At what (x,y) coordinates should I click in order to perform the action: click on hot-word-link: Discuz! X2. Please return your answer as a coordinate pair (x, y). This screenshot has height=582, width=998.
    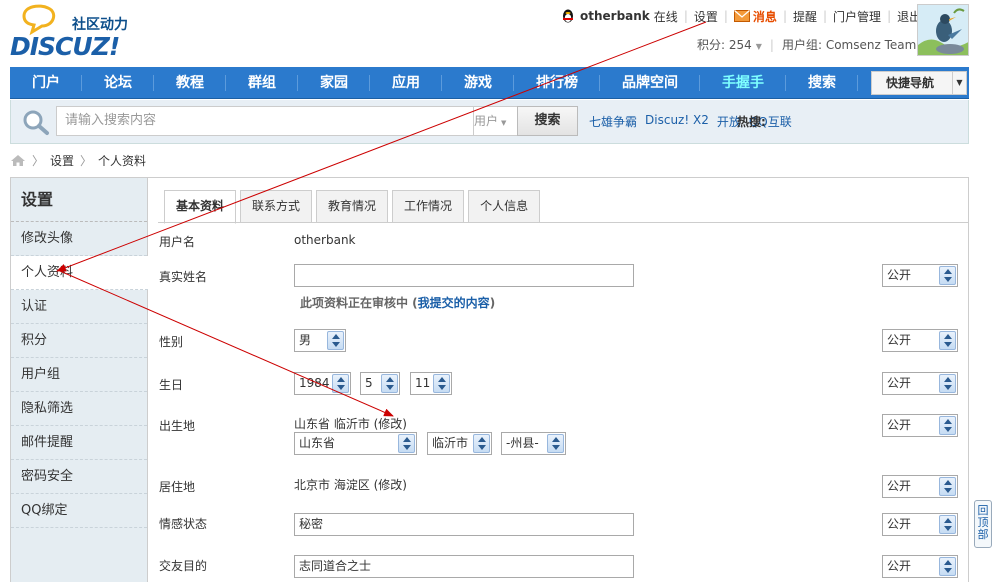
    Looking at the image, I should click on (677, 121).